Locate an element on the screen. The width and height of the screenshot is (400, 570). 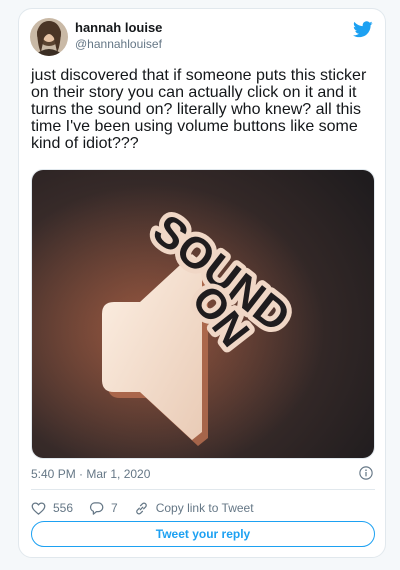
reply-bubble-icon is located at coordinates (97, 508).